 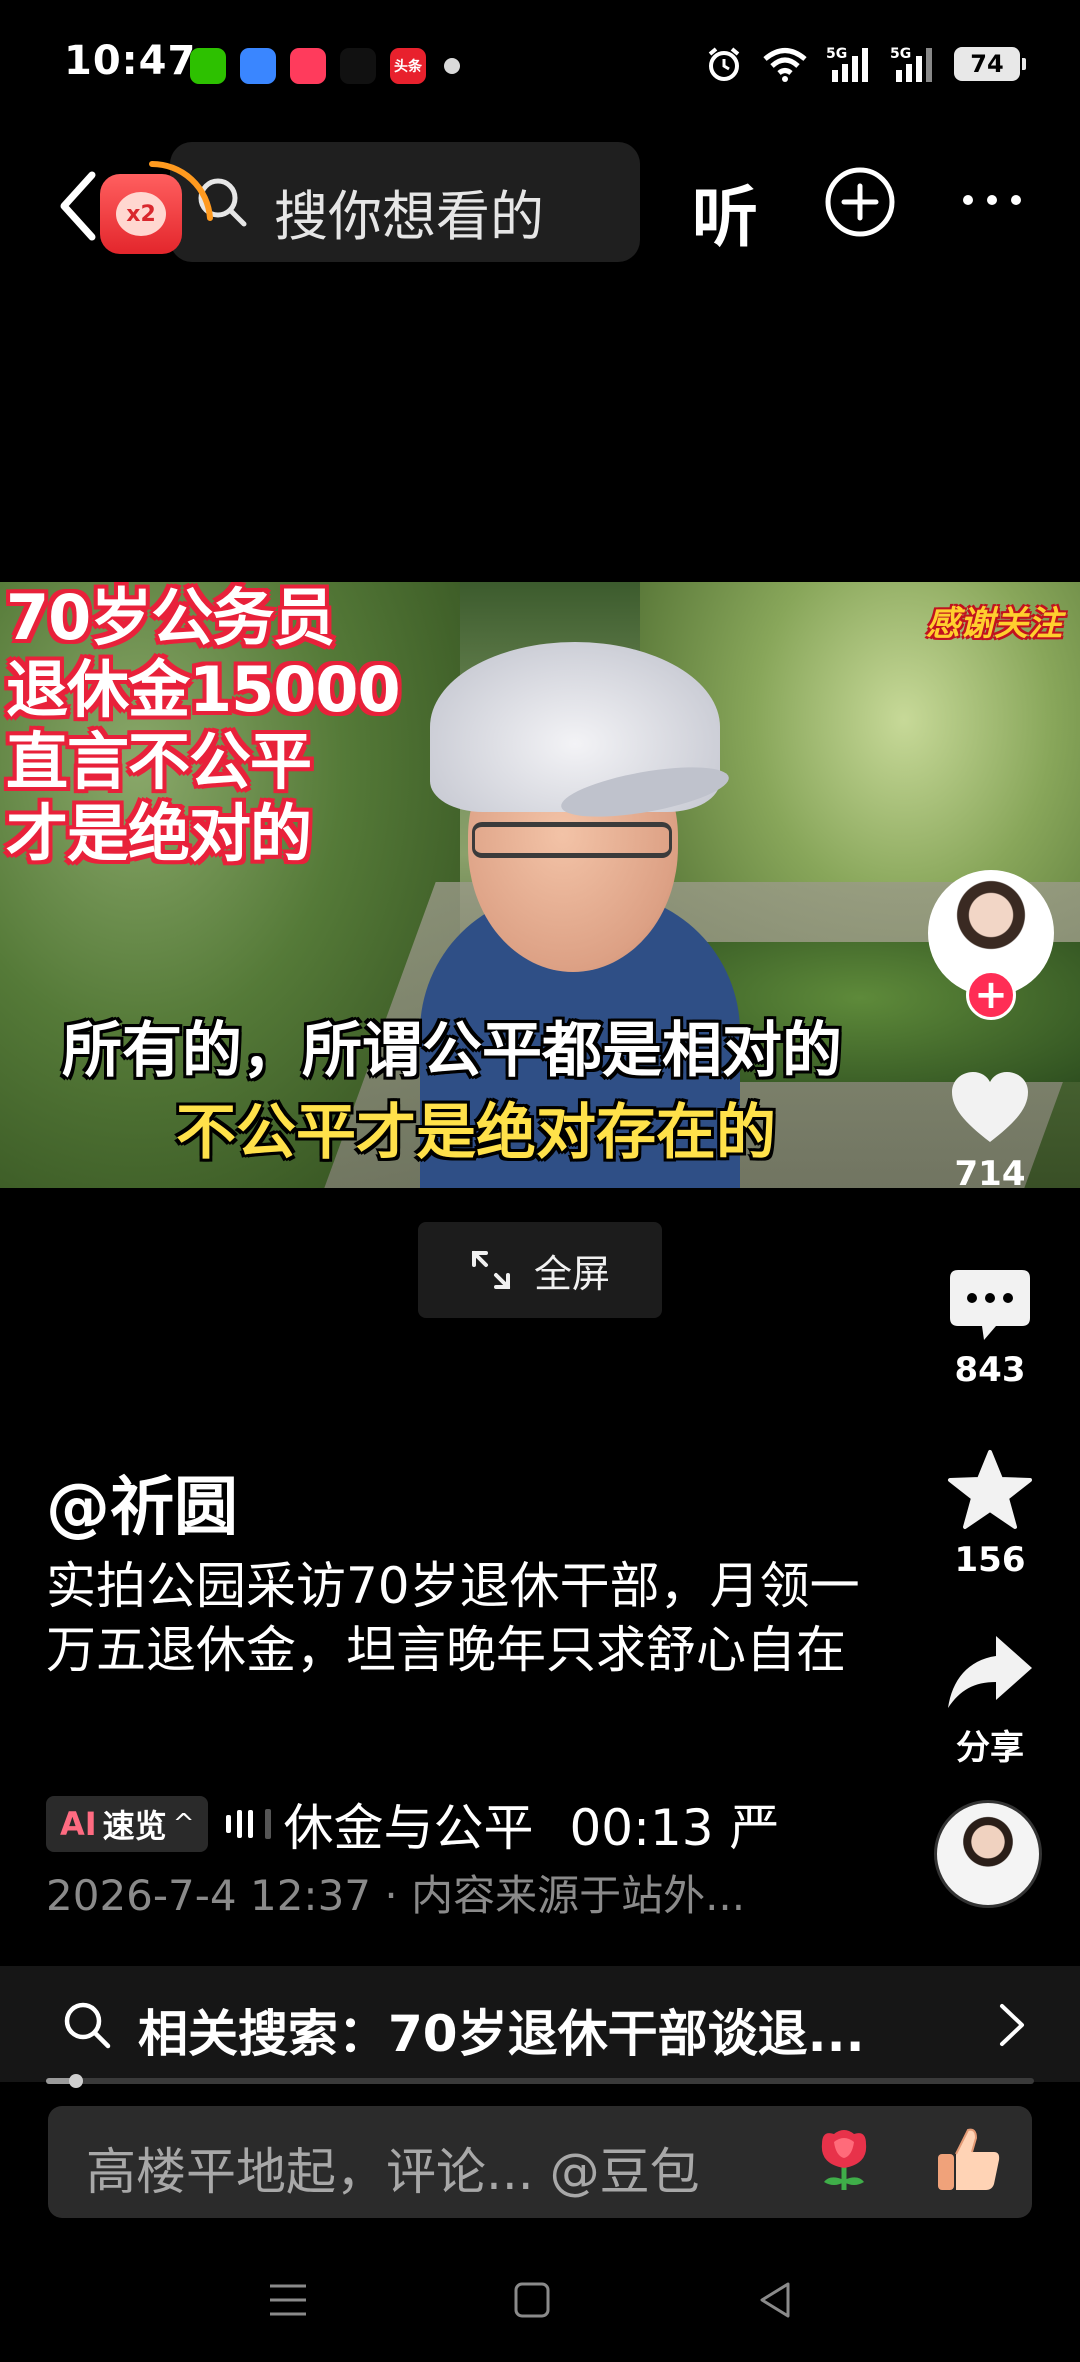 What do you see at coordinates (476, 1133) in the screenshot?
I see `video-subtitle-line2: 不公平才是绝对存在的` at bounding box center [476, 1133].